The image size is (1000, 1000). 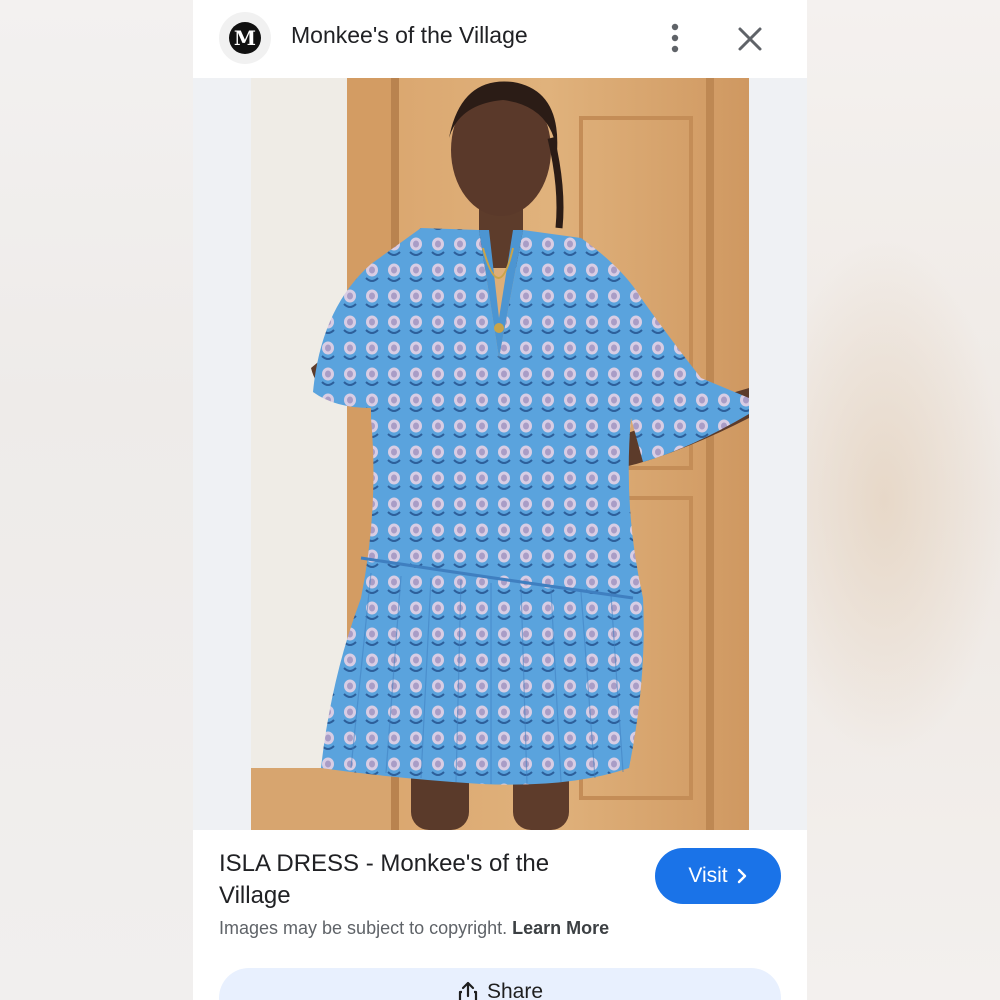 What do you see at coordinates (515, 990) in the screenshot?
I see `share-button-label: Share` at bounding box center [515, 990].